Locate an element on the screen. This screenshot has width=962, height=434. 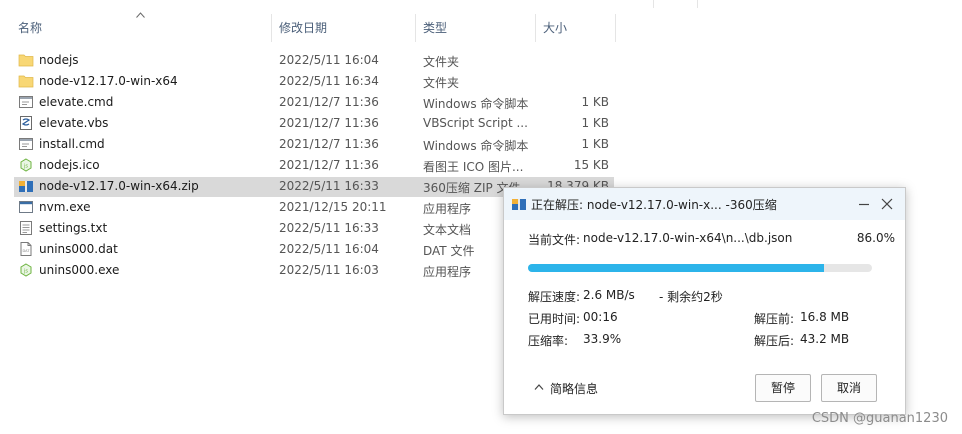
dat-icon: DAT is located at coordinates (26, 249).